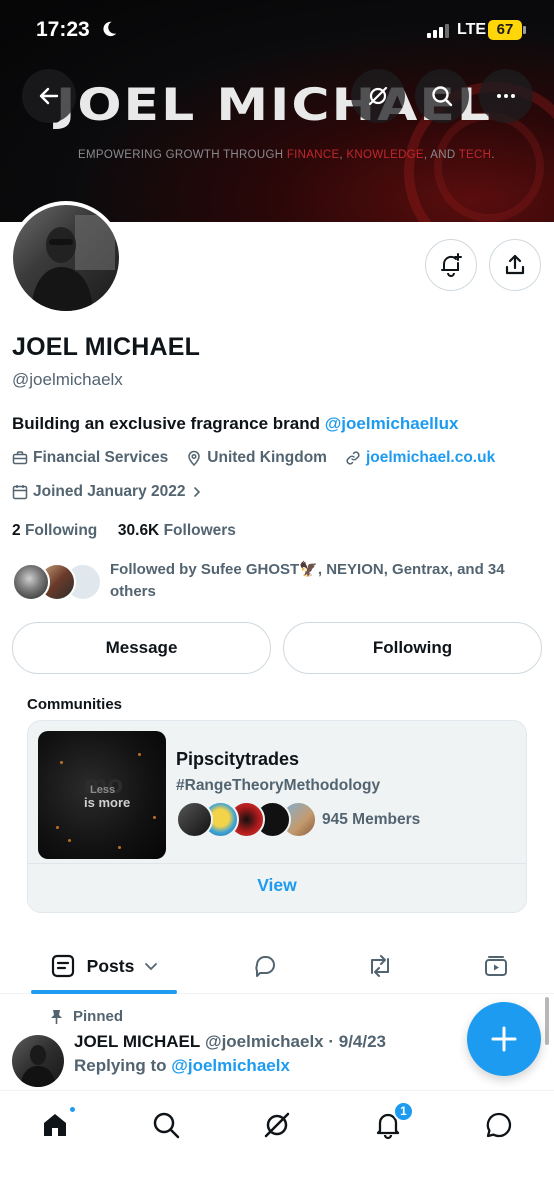  I want to click on community-view-button: View, so click(277, 885).